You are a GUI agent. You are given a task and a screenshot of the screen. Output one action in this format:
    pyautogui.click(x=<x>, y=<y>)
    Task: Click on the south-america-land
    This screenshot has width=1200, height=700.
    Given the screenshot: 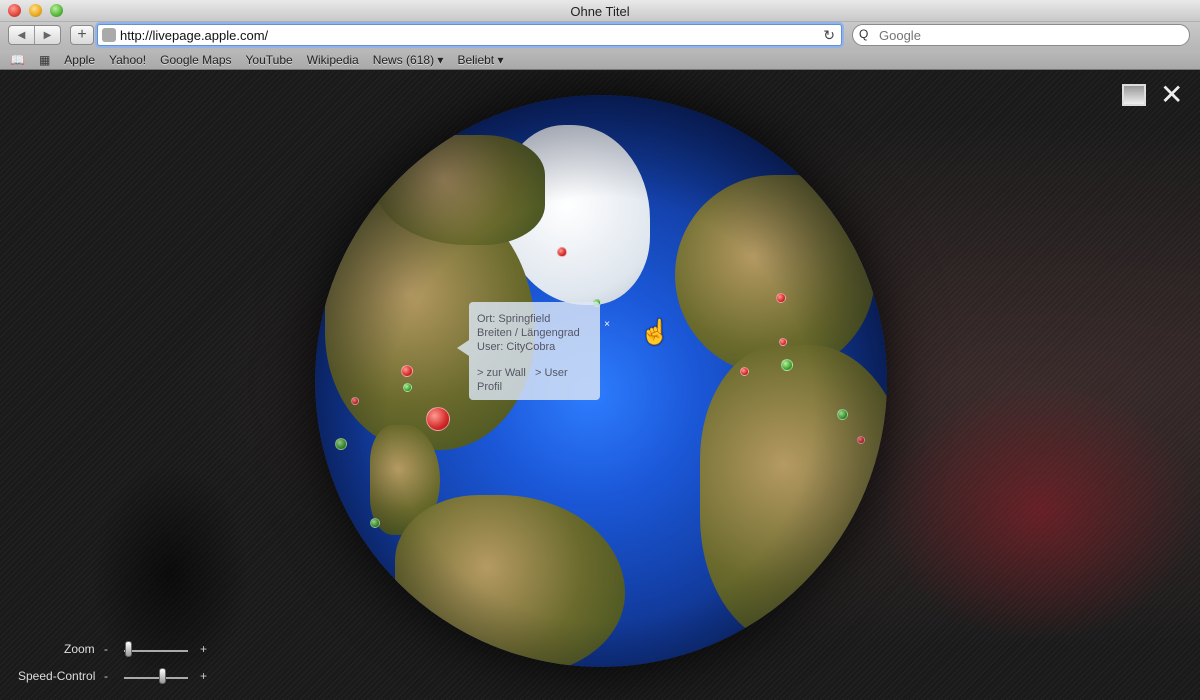 What is the action you would take?
    pyautogui.click(x=510, y=581)
    